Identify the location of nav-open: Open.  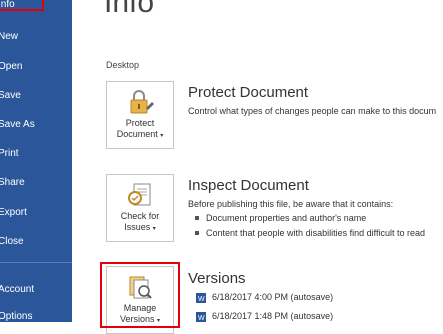
(36, 67).